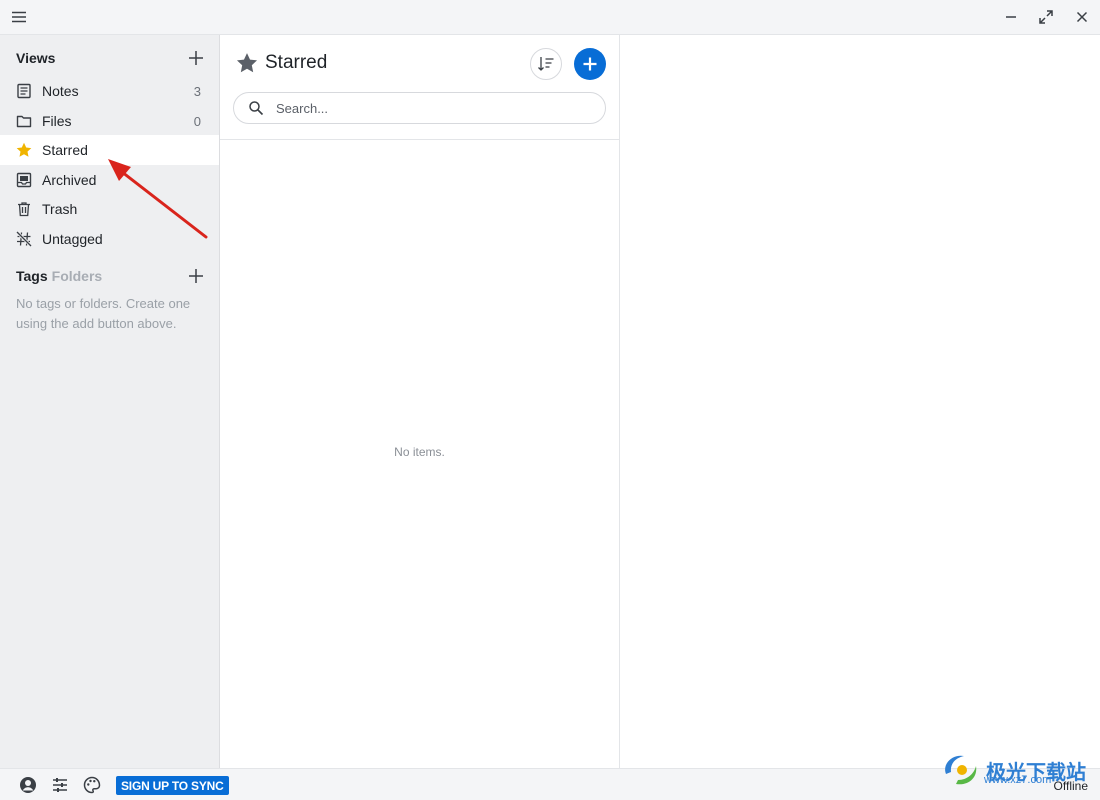 This screenshot has height=800, width=1100. I want to click on sort-options-button, so click(546, 64).